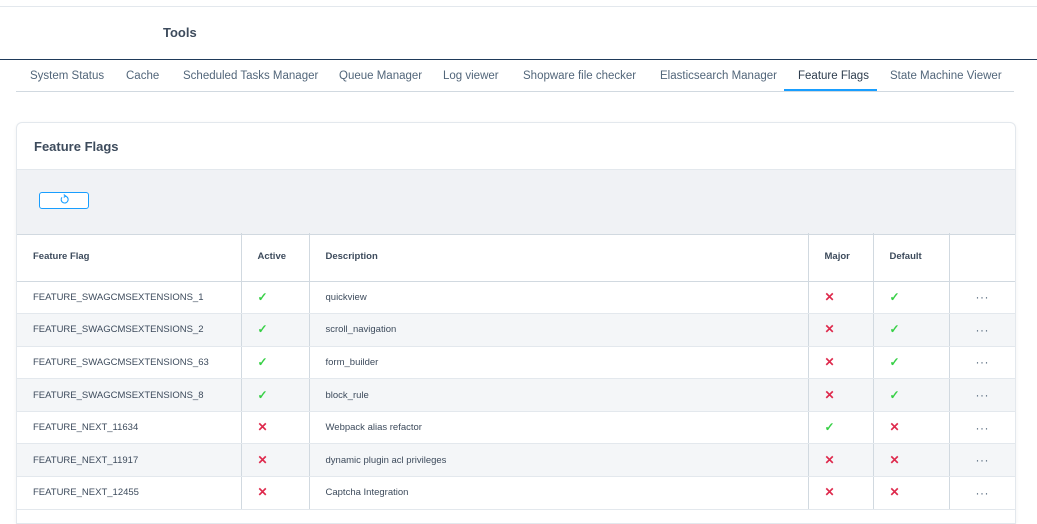 This screenshot has height=524, width=1037. What do you see at coordinates (841, 428) in the screenshot?
I see `cell-major: ✓` at bounding box center [841, 428].